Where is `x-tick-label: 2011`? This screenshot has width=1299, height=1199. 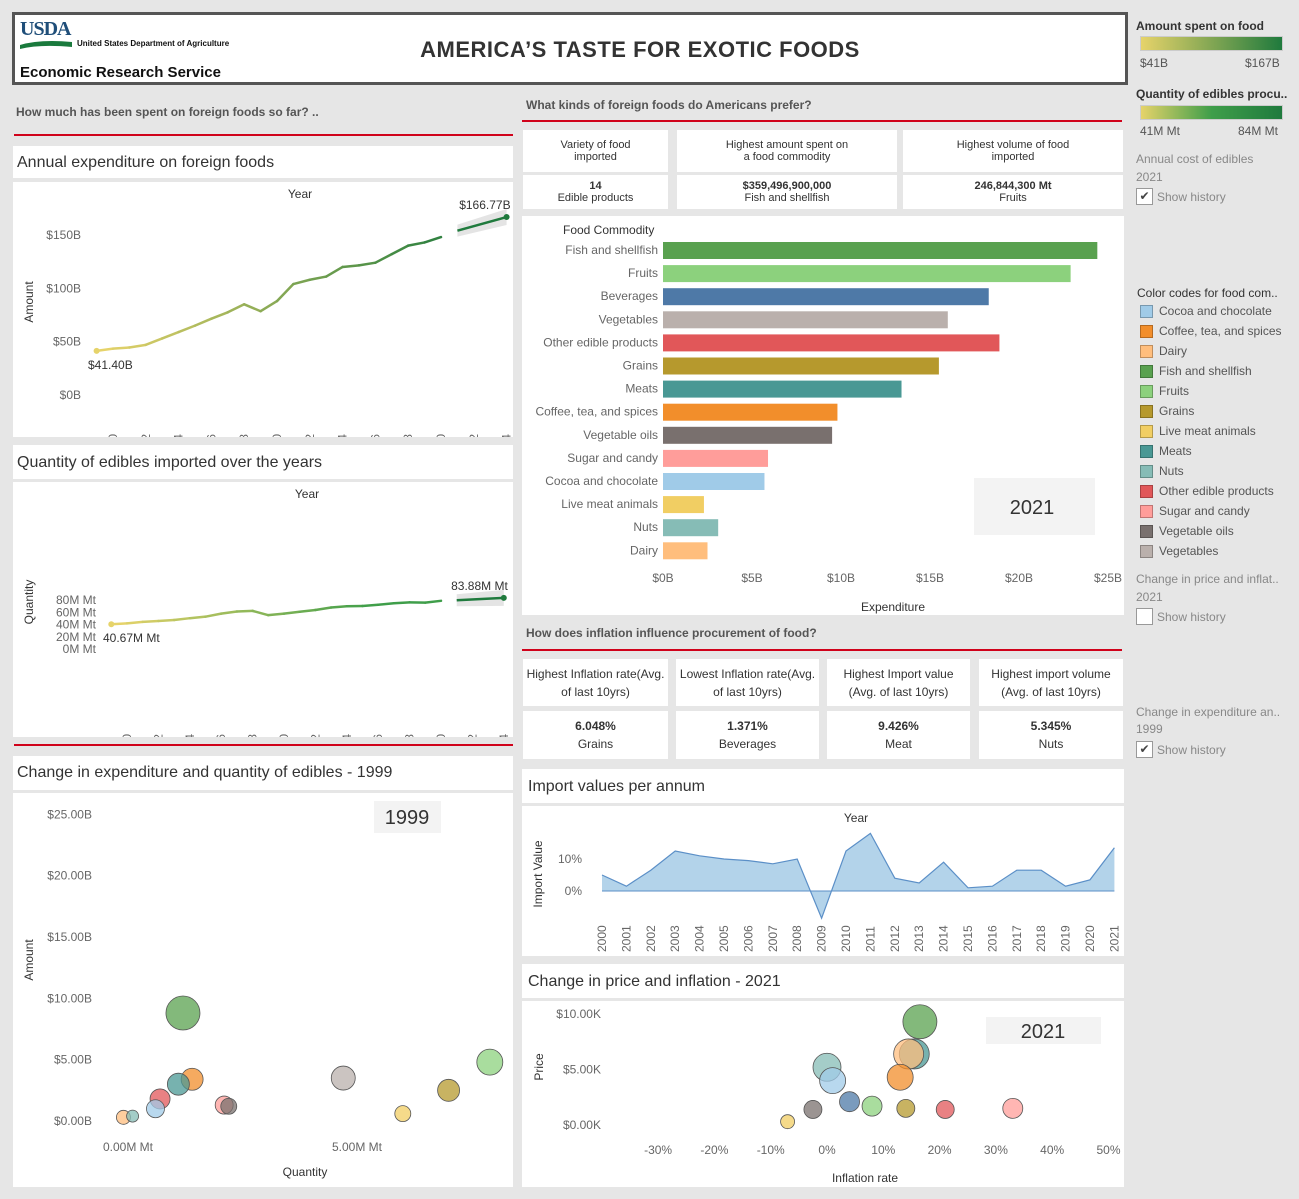
x-tick-label: 2011 is located at coordinates (870, 939).